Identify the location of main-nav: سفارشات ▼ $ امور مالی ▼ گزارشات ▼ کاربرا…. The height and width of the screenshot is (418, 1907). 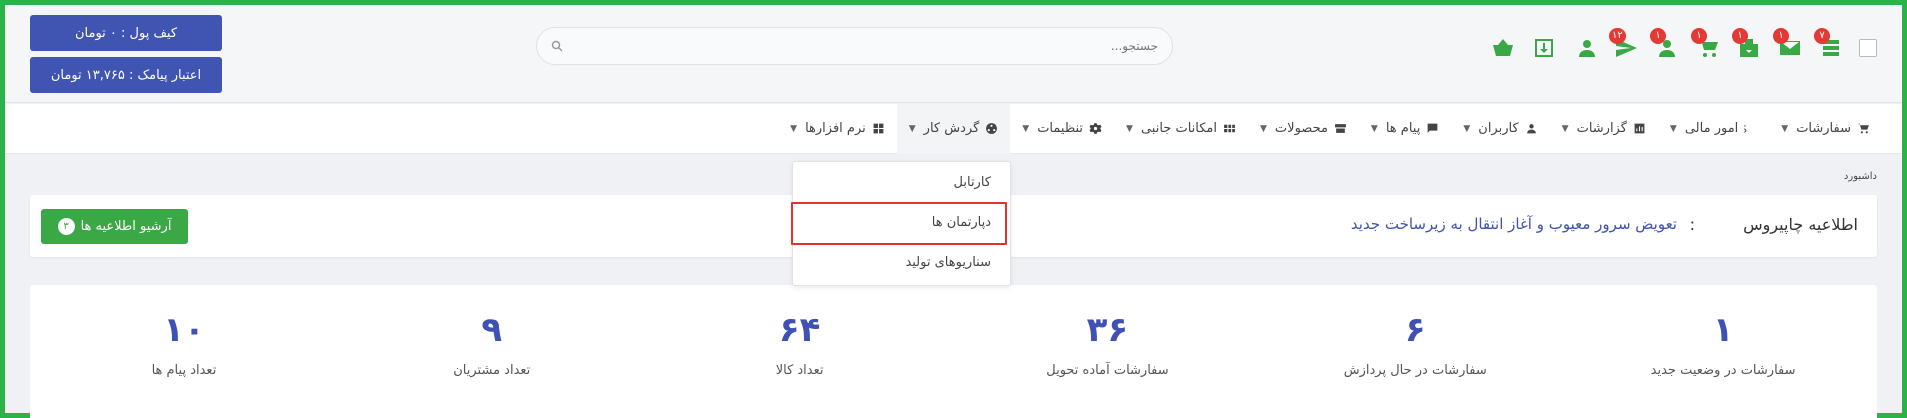
(953, 128).